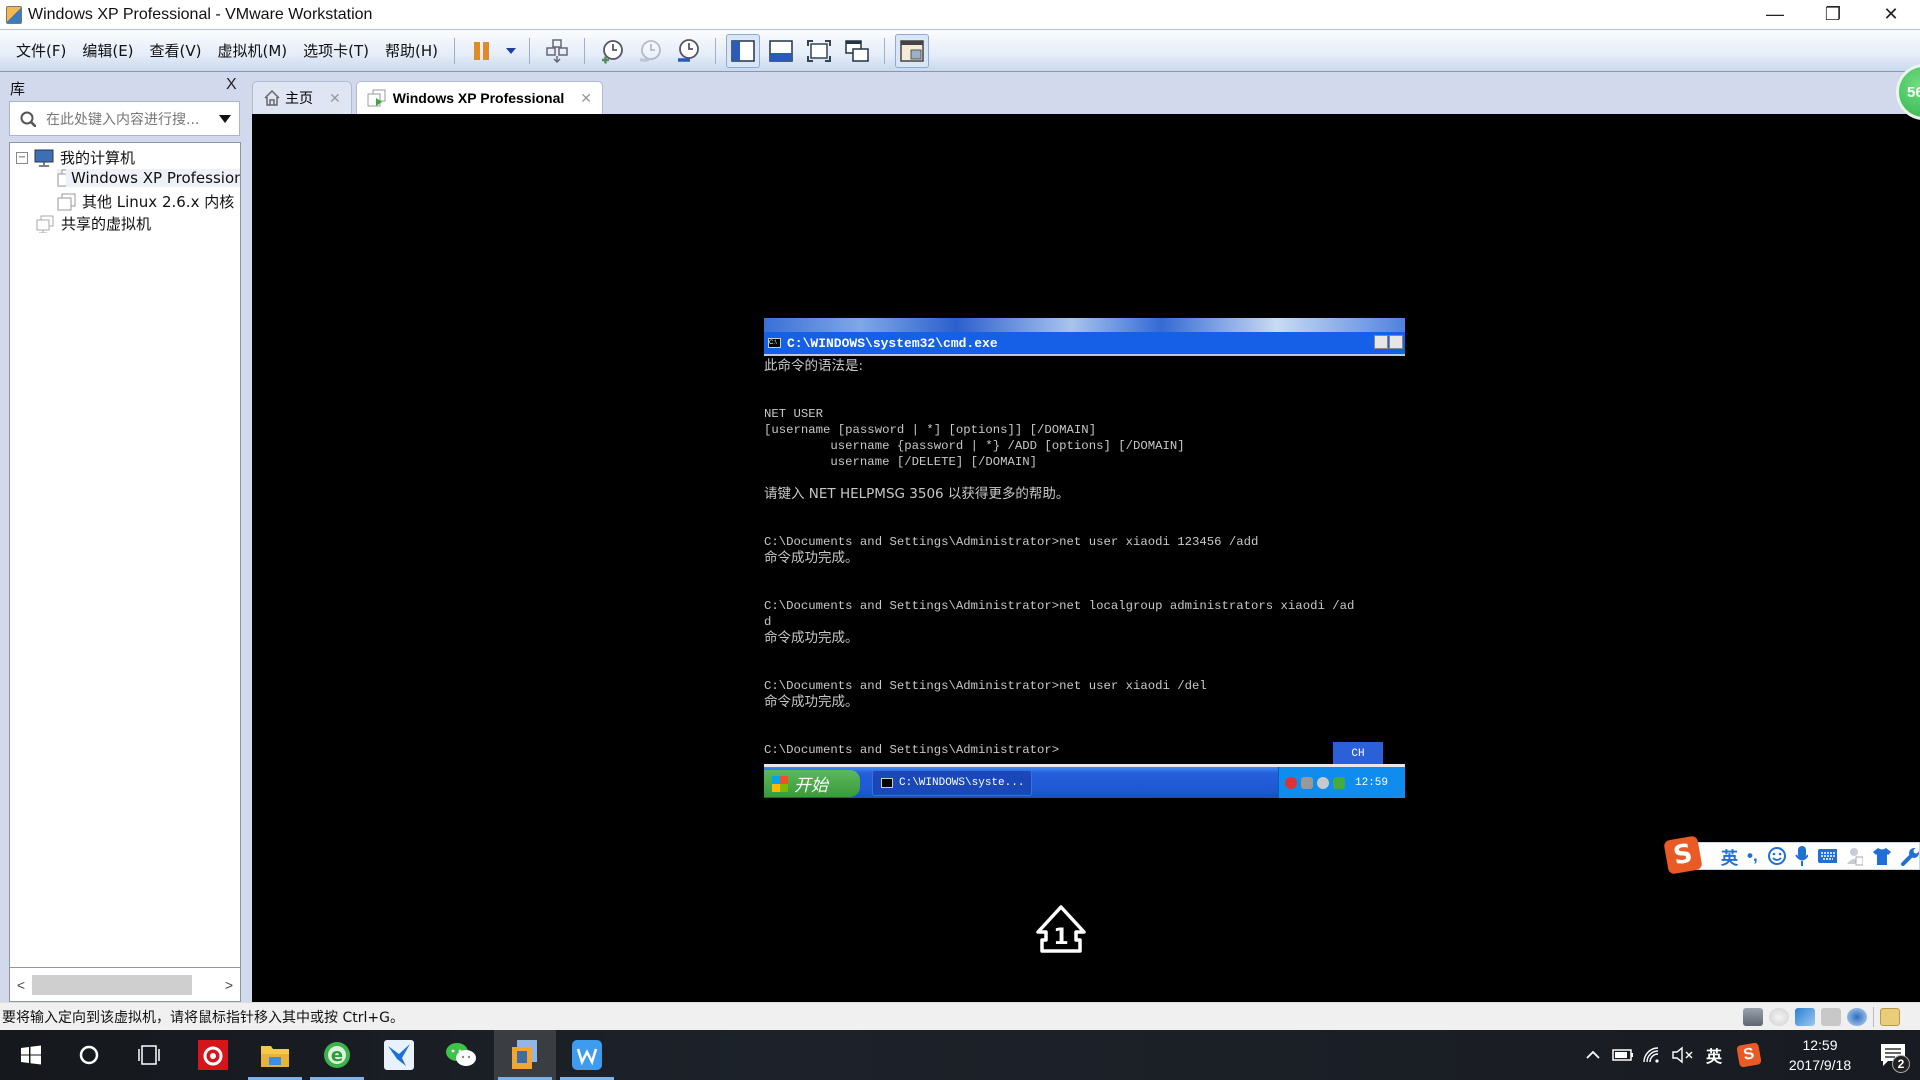  What do you see at coordinates (1339, 782) in the screenshot?
I see `network-icon` at bounding box center [1339, 782].